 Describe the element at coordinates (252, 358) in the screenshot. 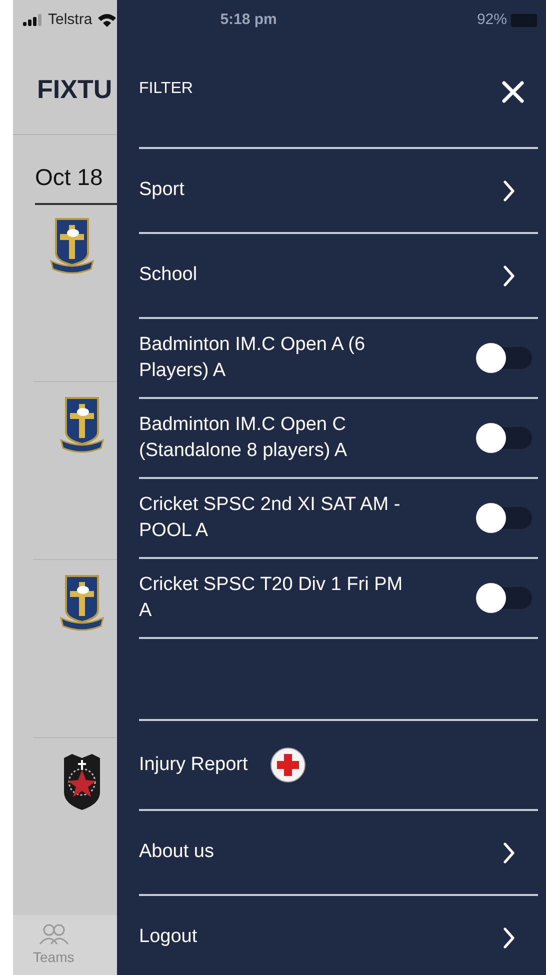

I see `competition-label: Badminton IM.C Open A (6 Players) A` at that location.